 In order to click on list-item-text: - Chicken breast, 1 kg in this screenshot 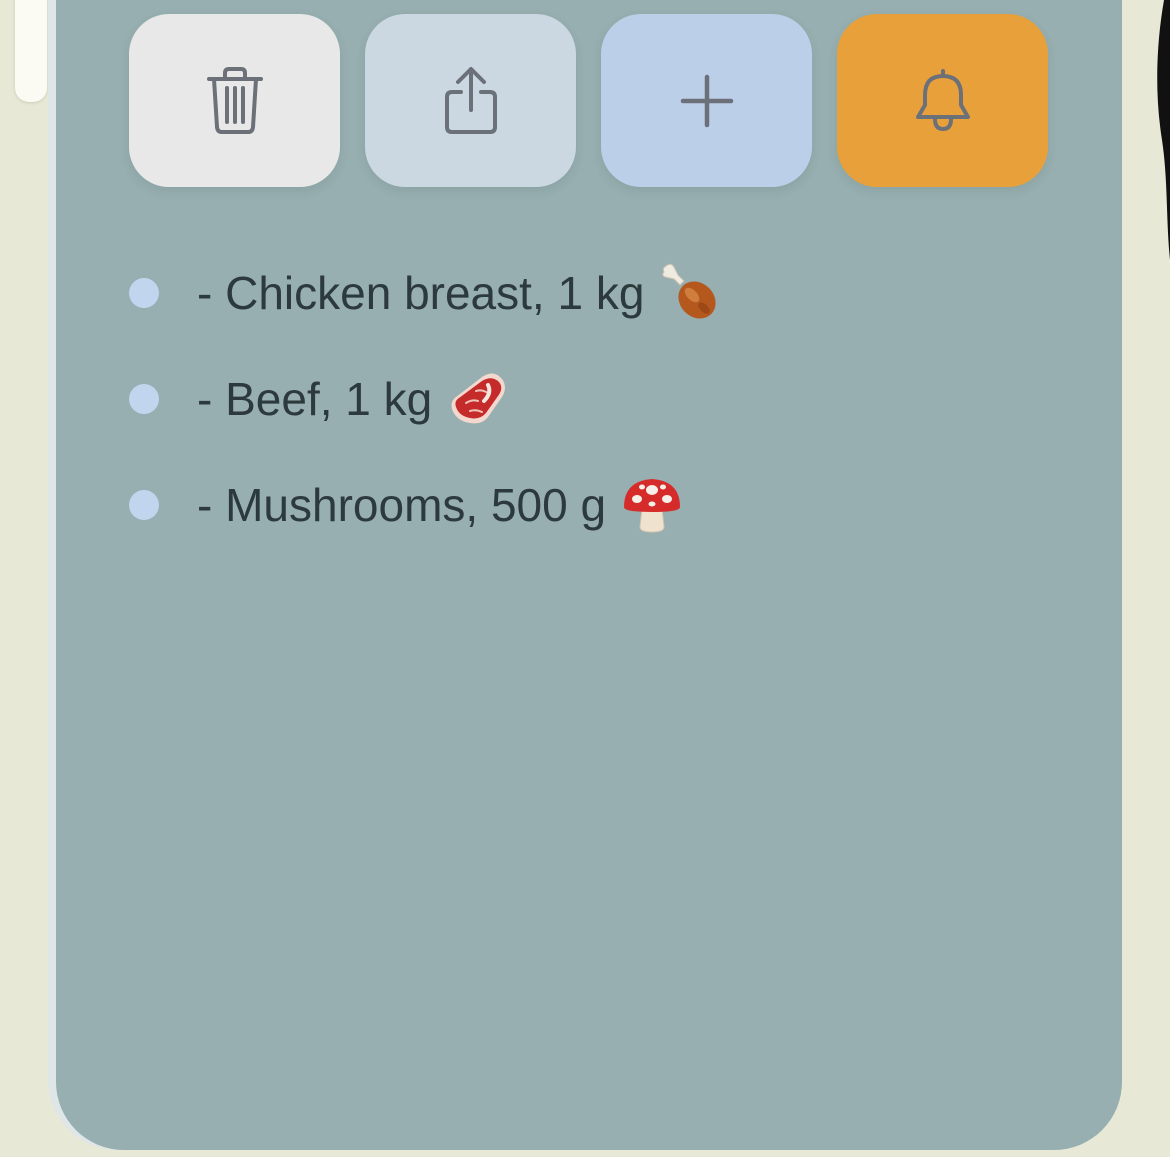, I will do `click(421, 293)`.